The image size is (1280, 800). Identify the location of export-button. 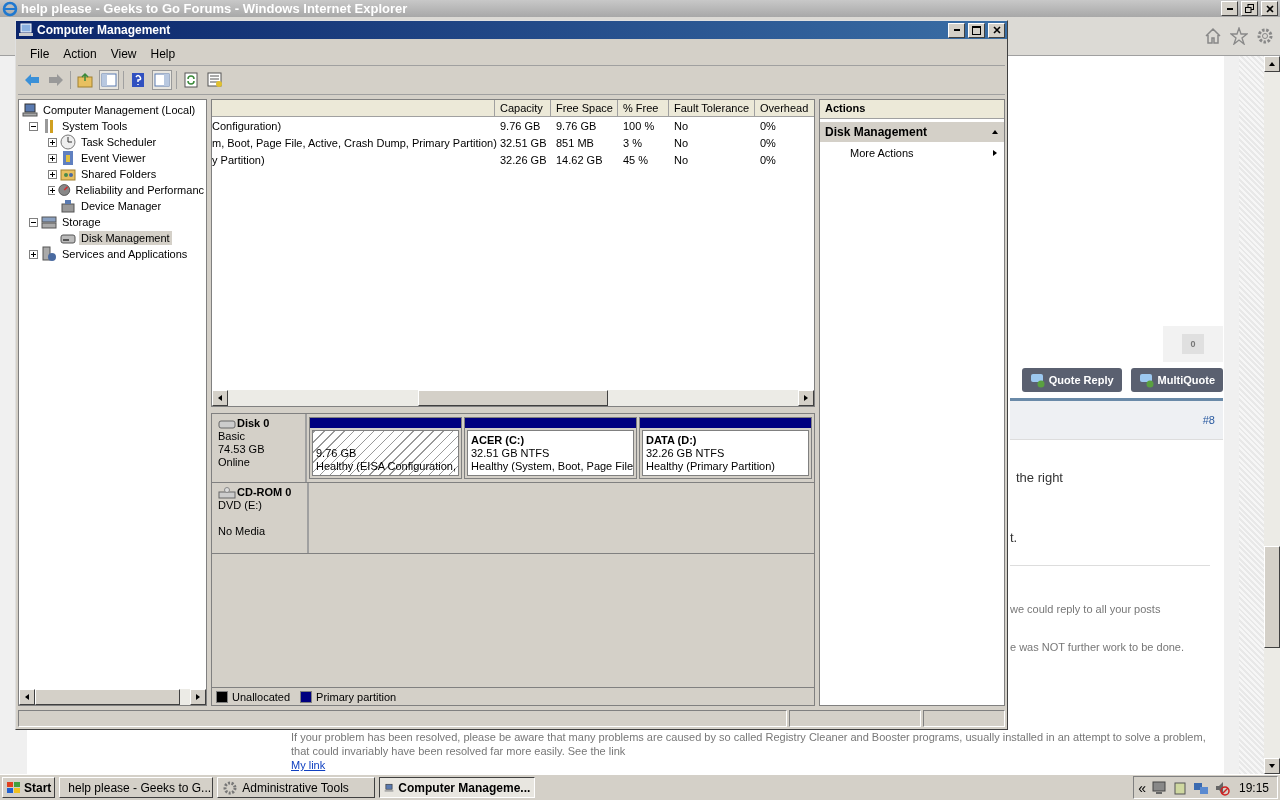
(215, 80).